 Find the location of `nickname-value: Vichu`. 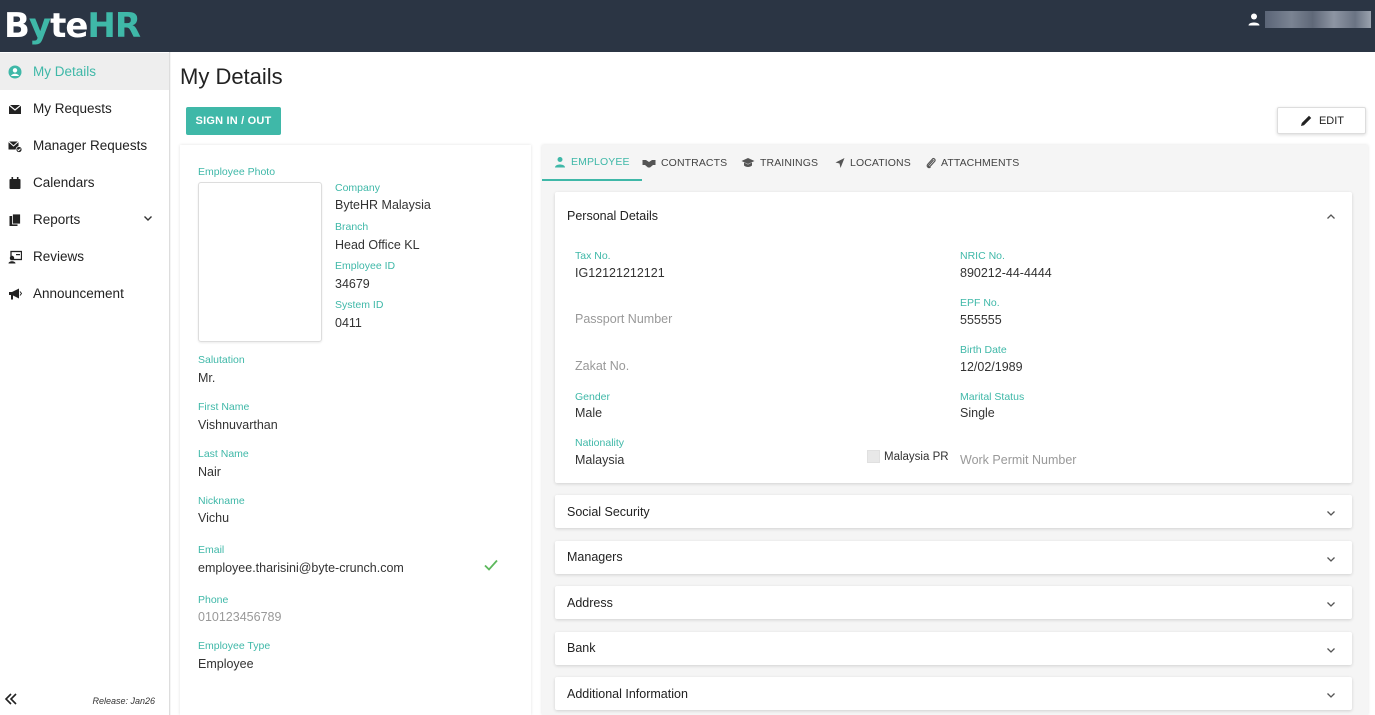

nickname-value: Vichu is located at coordinates (214, 518).